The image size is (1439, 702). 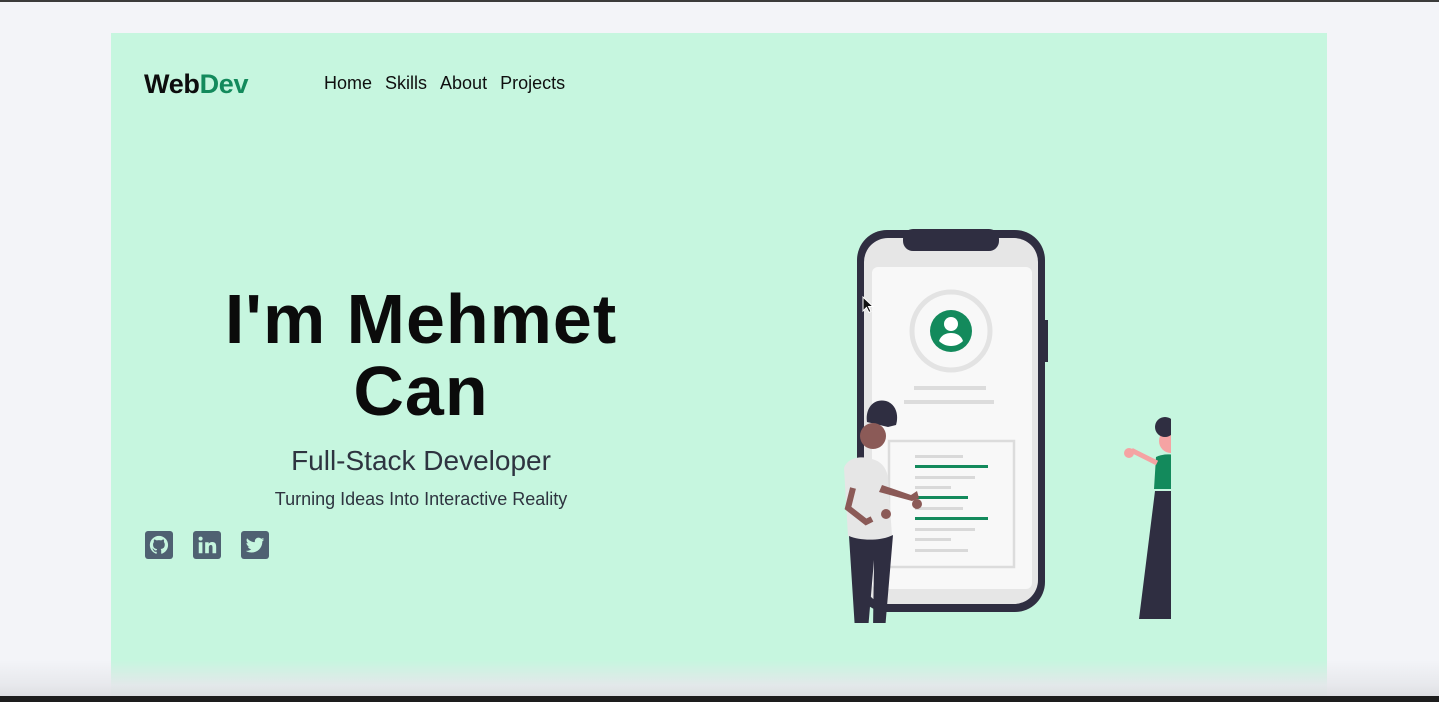 What do you see at coordinates (172, 84) in the screenshot?
I see `logo-main-text: Web` at bounding box center [172, 84].